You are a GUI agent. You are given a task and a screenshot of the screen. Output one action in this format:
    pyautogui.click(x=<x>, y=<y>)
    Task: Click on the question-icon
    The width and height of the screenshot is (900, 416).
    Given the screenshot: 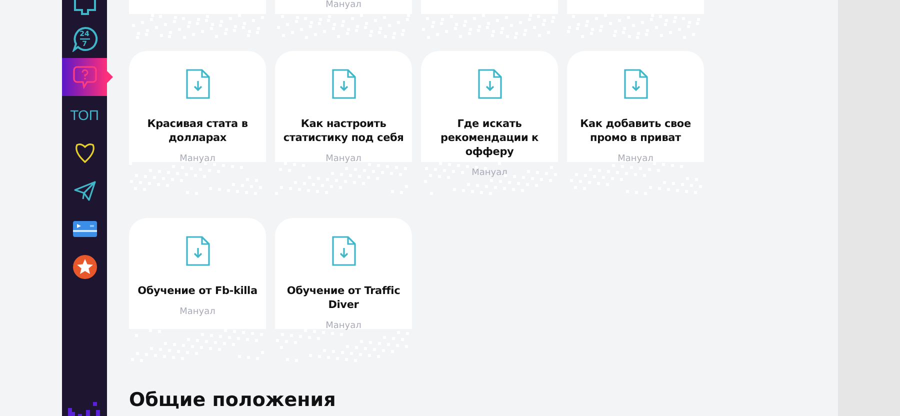 What is the action you would take?
    pyautogui.click(x=85, y=77)
    